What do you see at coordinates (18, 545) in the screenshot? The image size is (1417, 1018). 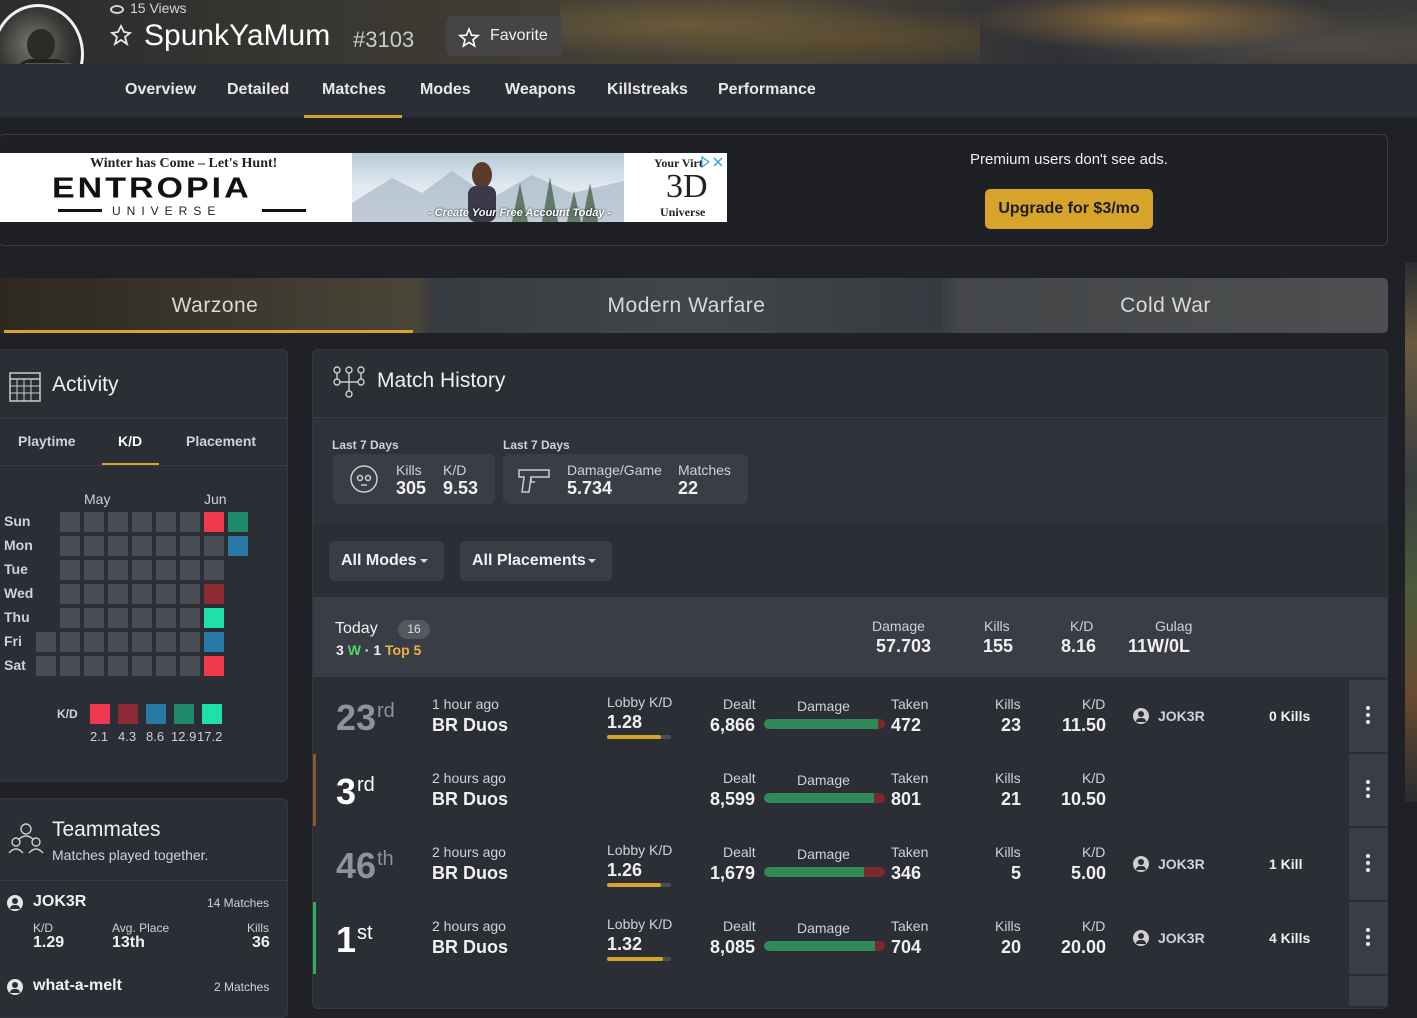 I see `day-label-mon: Mon` at bounding box center [18, 545].